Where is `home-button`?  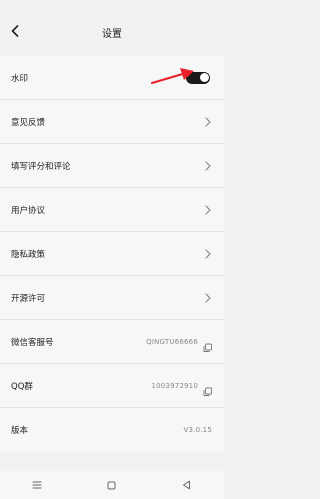 home-button is located at coordinates (112, 485).